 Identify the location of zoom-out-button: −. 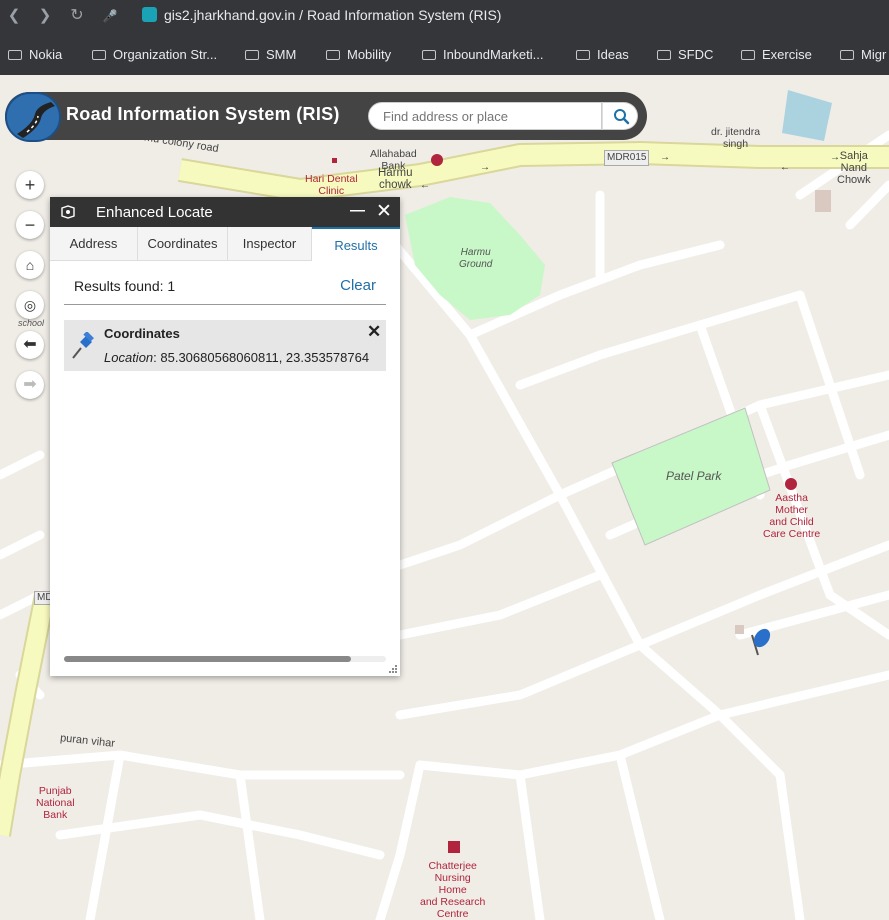
(30, 225).